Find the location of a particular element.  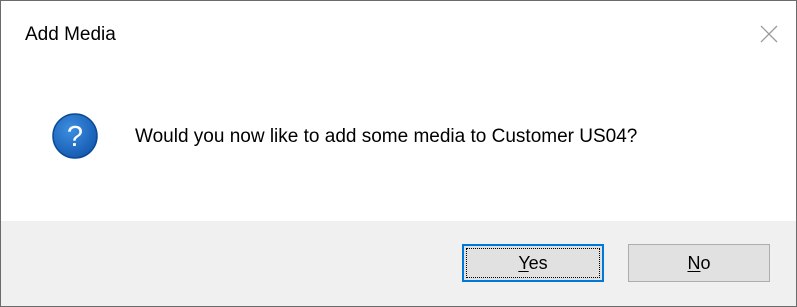

no-button: No is located at coordinates (699, 263).